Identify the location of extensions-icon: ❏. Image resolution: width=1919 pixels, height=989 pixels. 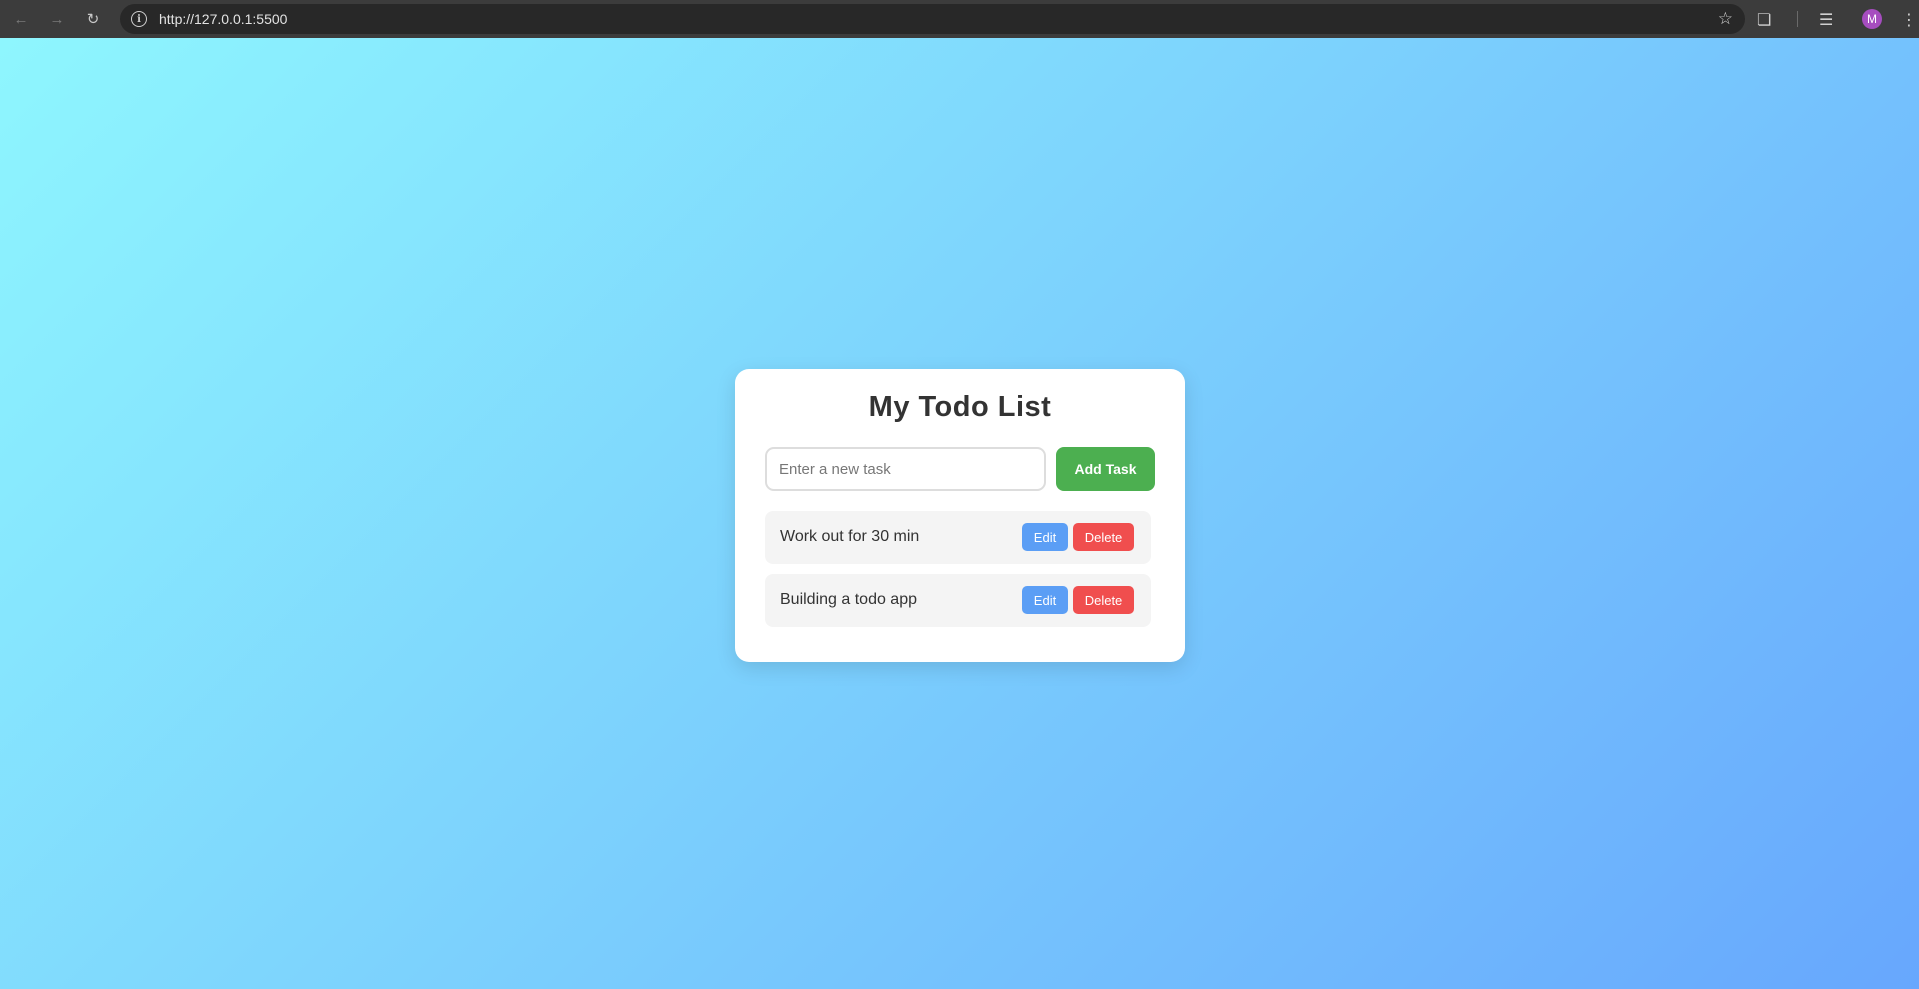
(1764, 19).